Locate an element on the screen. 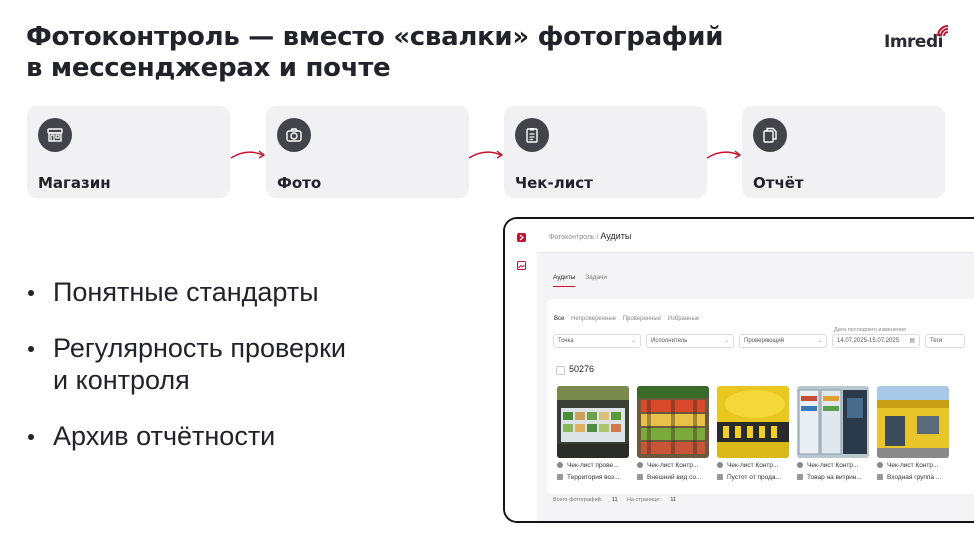 This screenshot has height=550, width=974. breadcrumb: Фотоконтроль / Аудиты is located at coordinates (590, 236).